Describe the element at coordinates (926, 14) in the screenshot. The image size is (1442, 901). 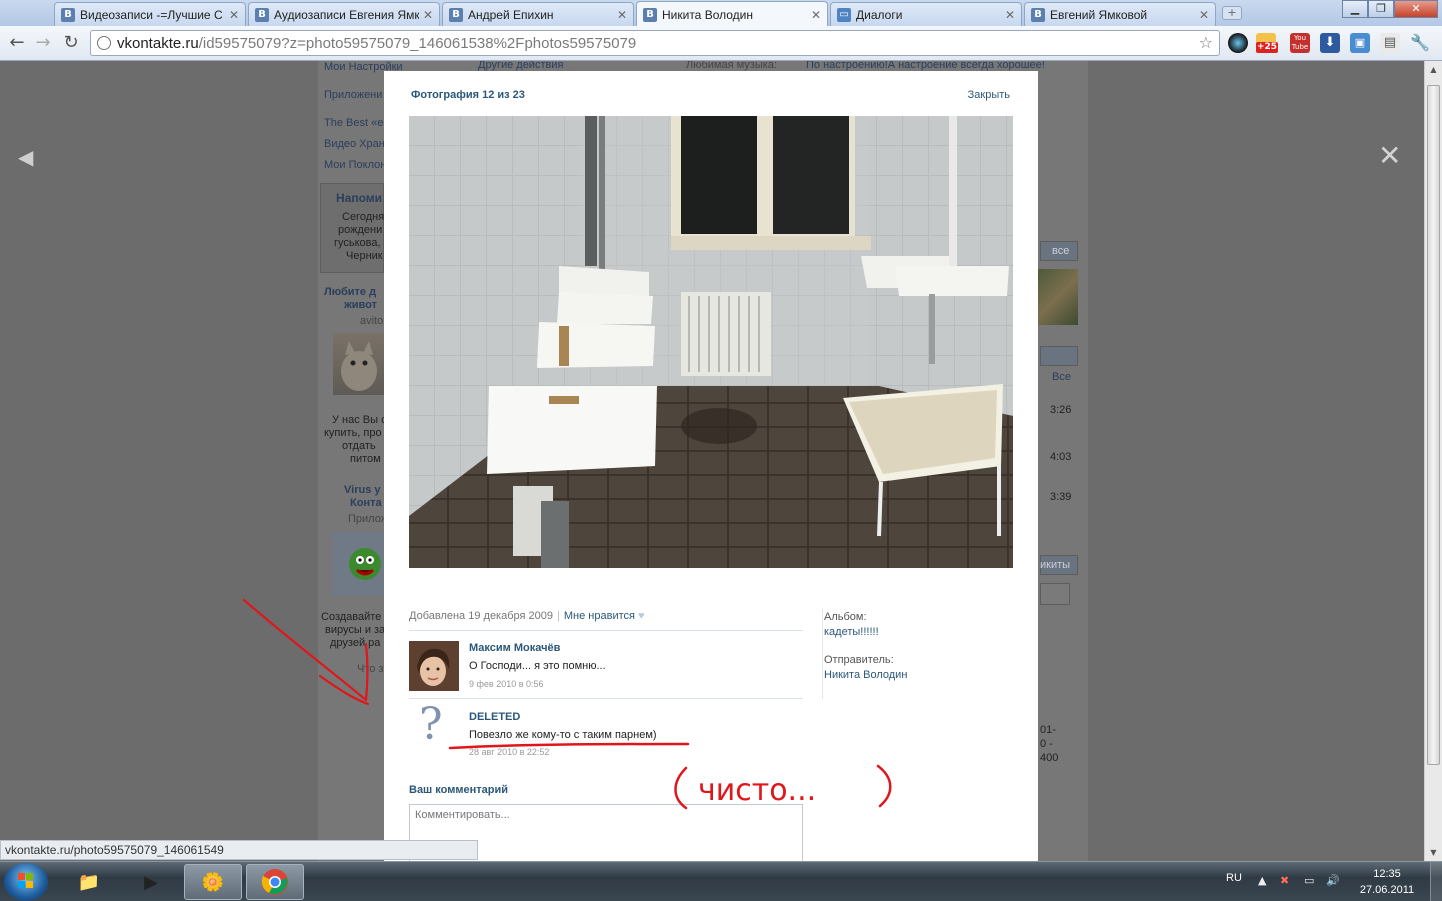
I see `tab-dialogs: ▭ Диалоги ✕` at that location.